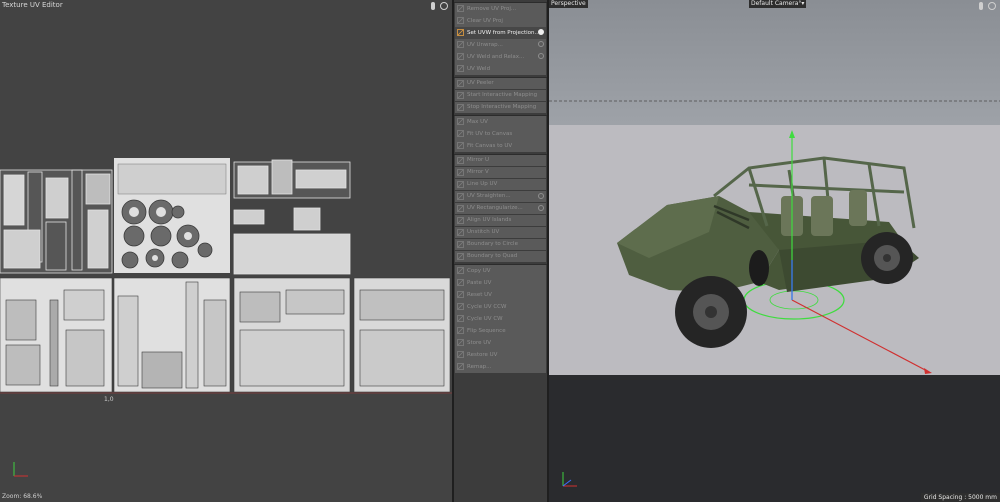 The height and width of the screenshot is (502, 1000). What do you see at coordinates (460, 8) in the screenshot?
I see `remove-uv-icon` at bounding box center [460, 8].